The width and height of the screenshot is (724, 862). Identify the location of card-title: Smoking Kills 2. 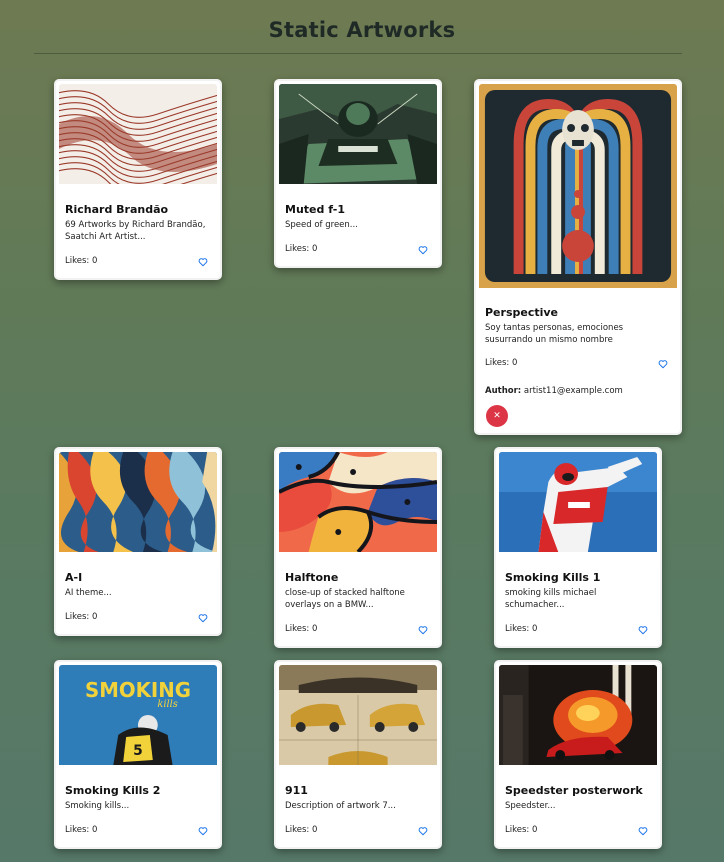
(113, 790).